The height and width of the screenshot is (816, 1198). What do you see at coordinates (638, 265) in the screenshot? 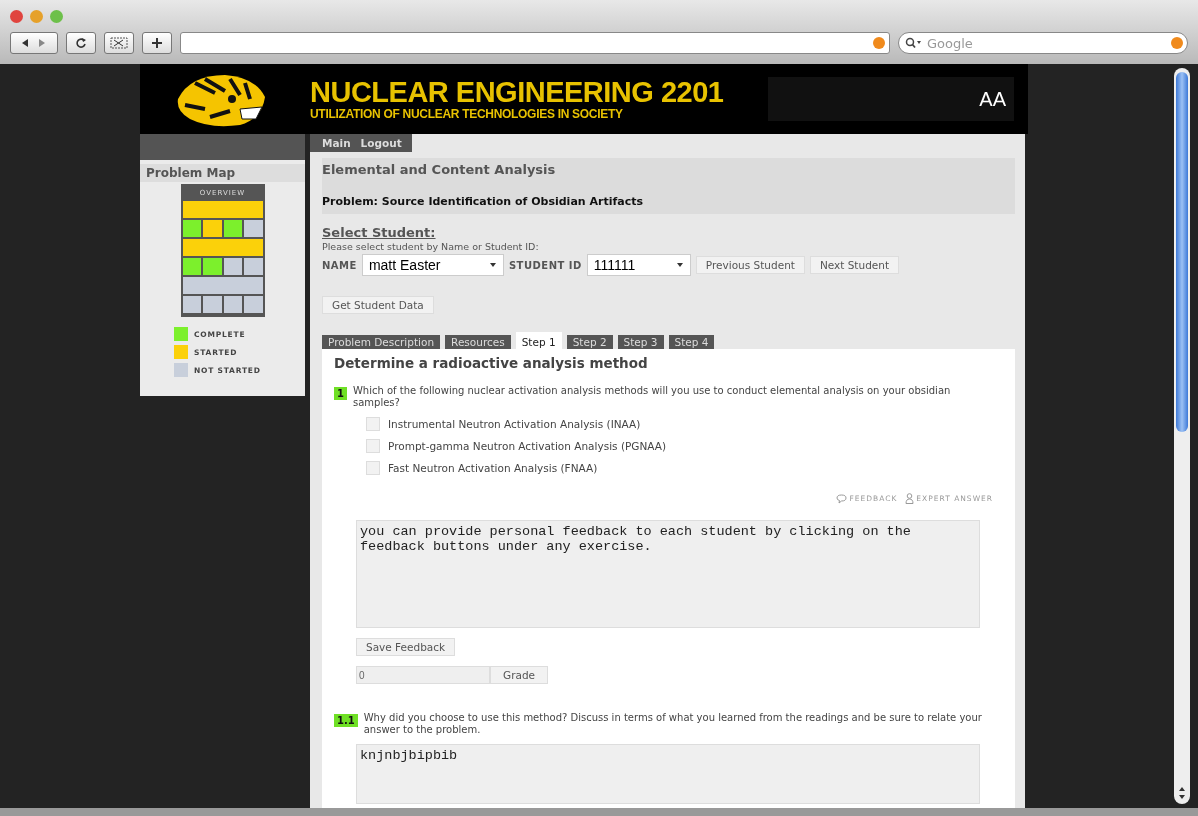
I see `student-id-dropdown: 111111` at bounding box center [638, 265].